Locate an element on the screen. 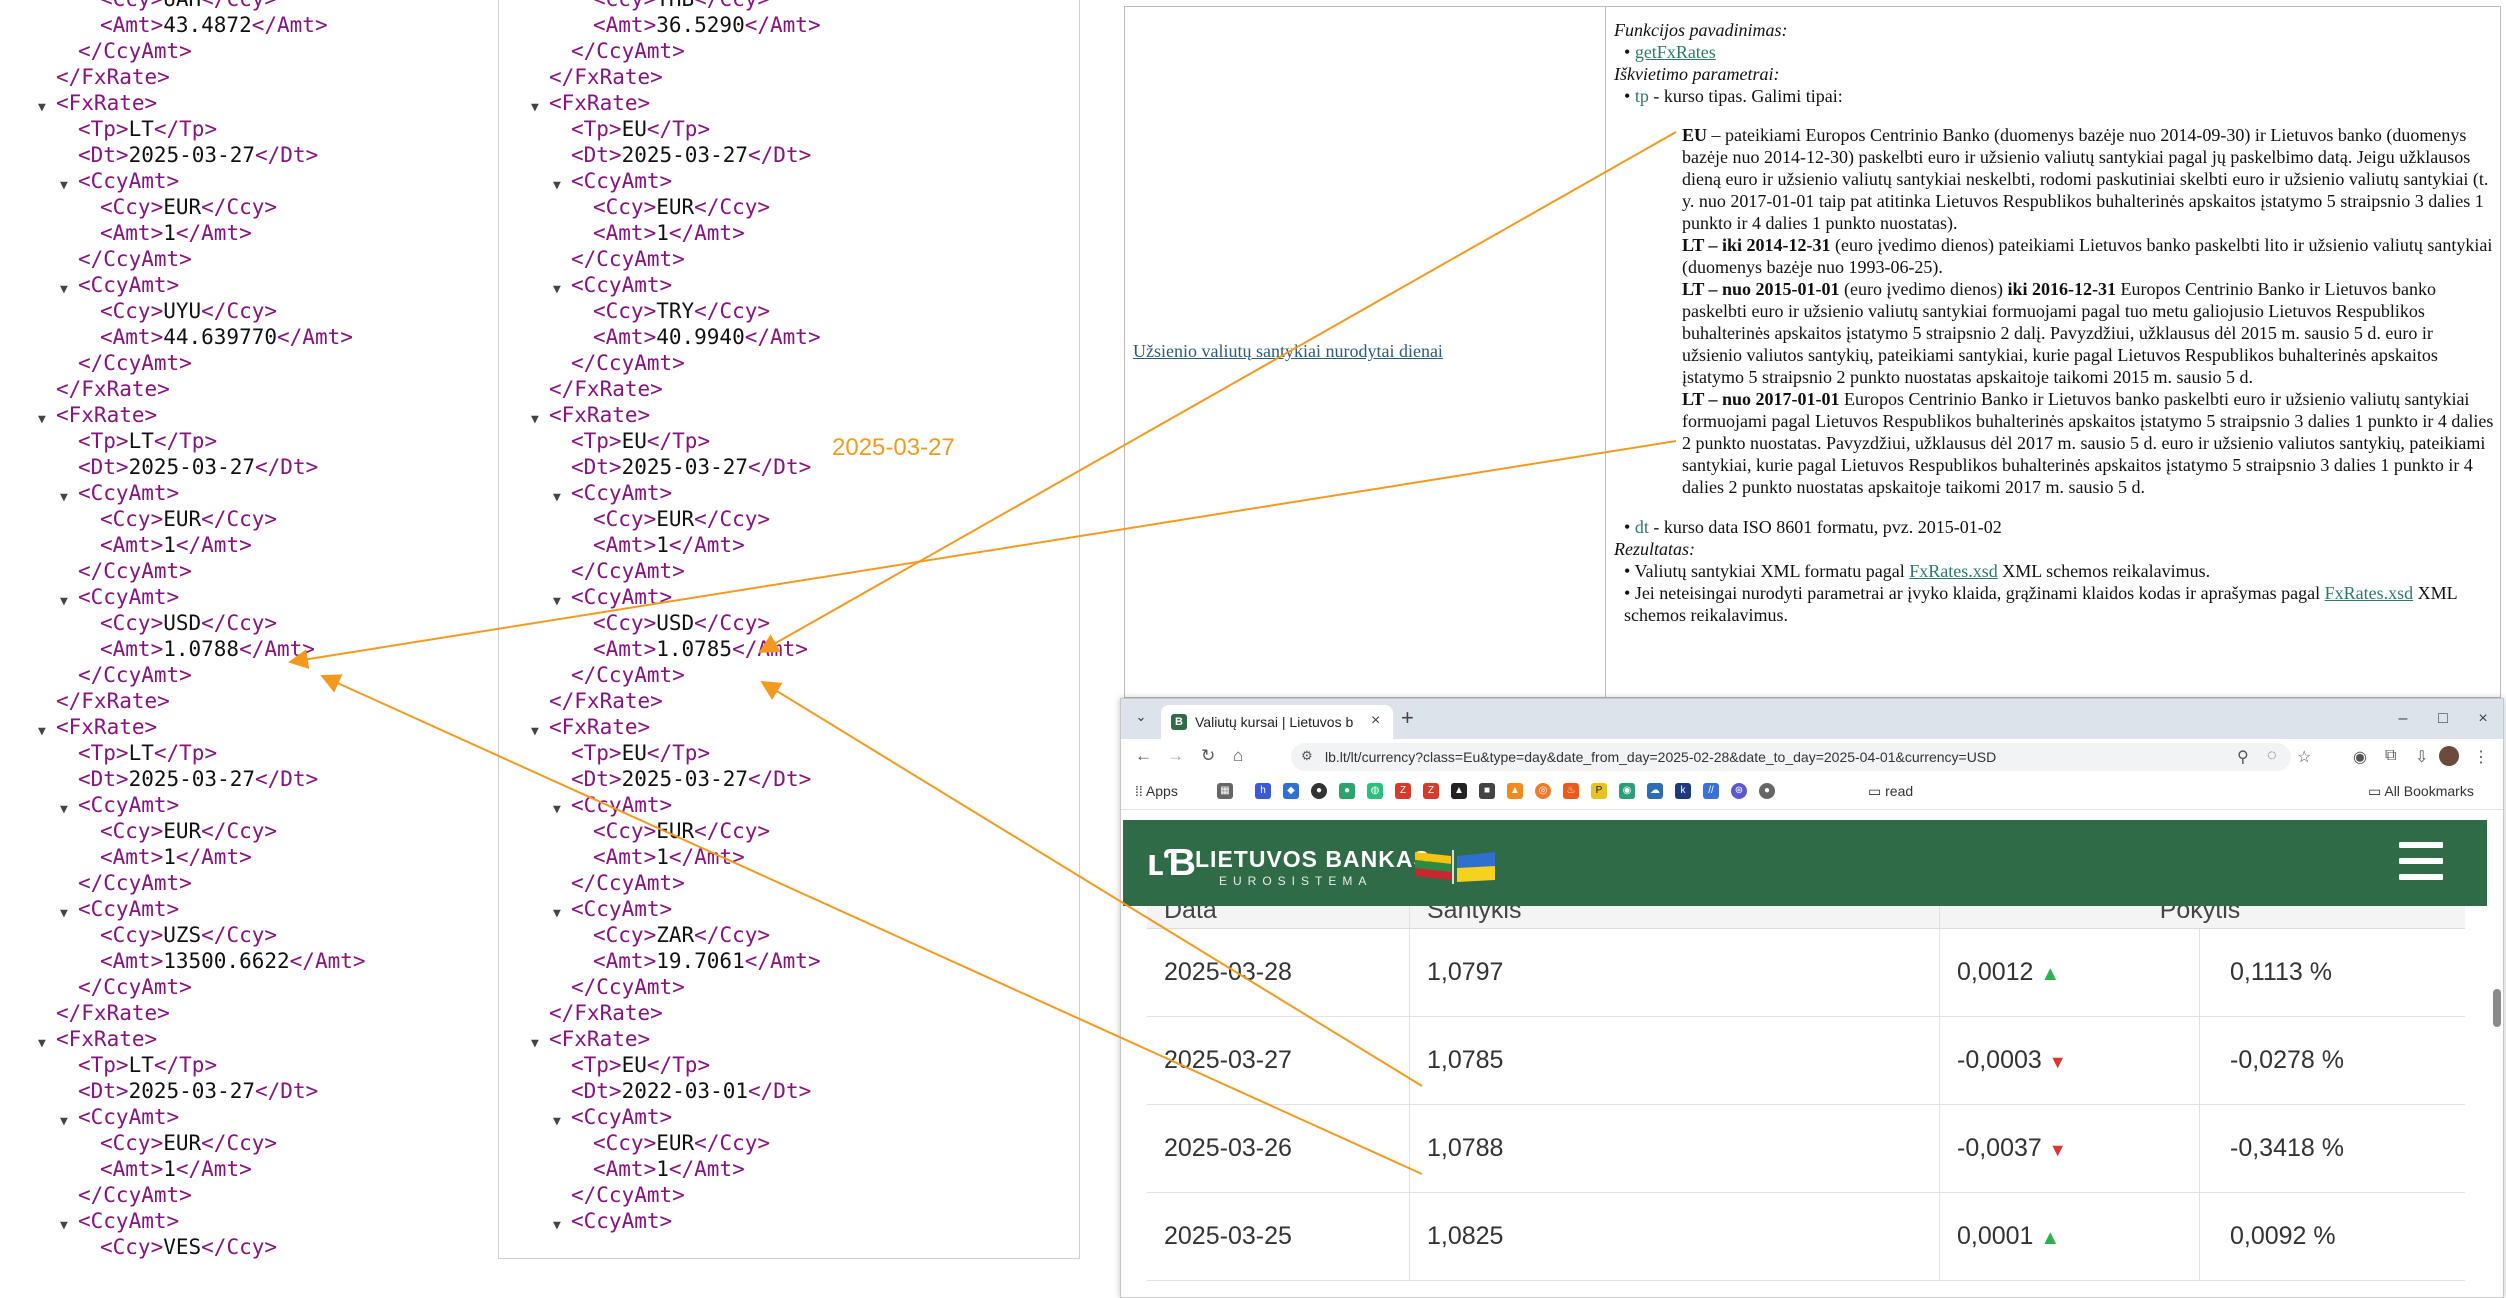  reload-icon: ↻ is located at coordinates (1208, 756).